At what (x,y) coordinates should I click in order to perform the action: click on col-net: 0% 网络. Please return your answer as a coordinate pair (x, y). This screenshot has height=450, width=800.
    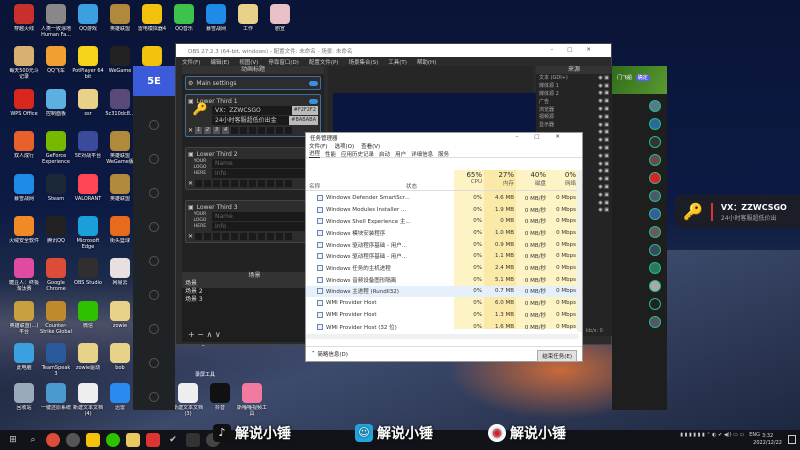
    Looking at the image, I should click on (562, 179).